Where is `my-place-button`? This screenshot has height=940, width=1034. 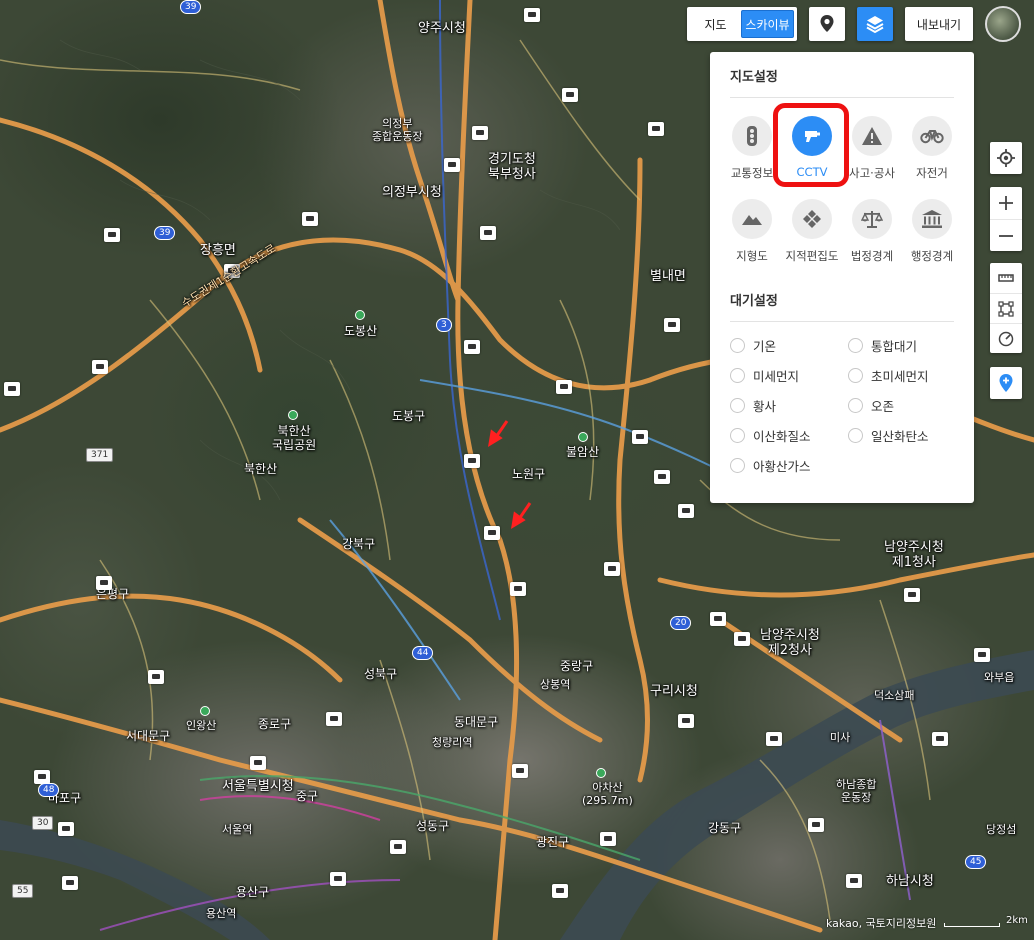
my-place-button is located at coordinates (1006, 383).